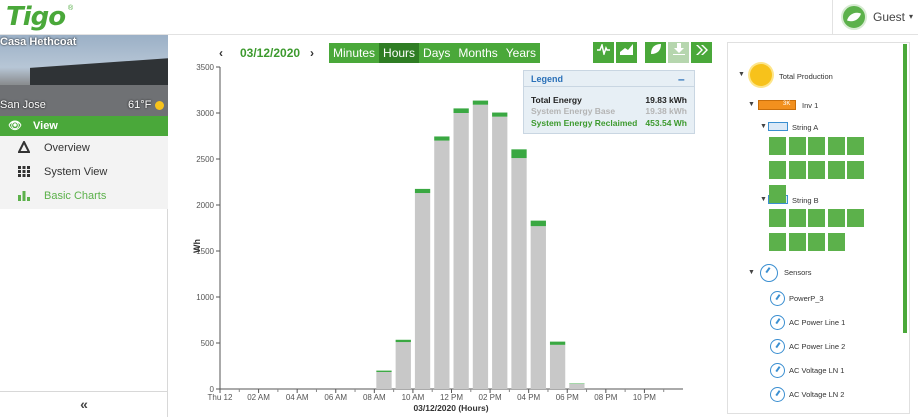 The width and height of the screenshot is (918, 417). Describe the element at coordinates (399, 53) in the screenshot. I see `tab-hours: Hours` at that location.